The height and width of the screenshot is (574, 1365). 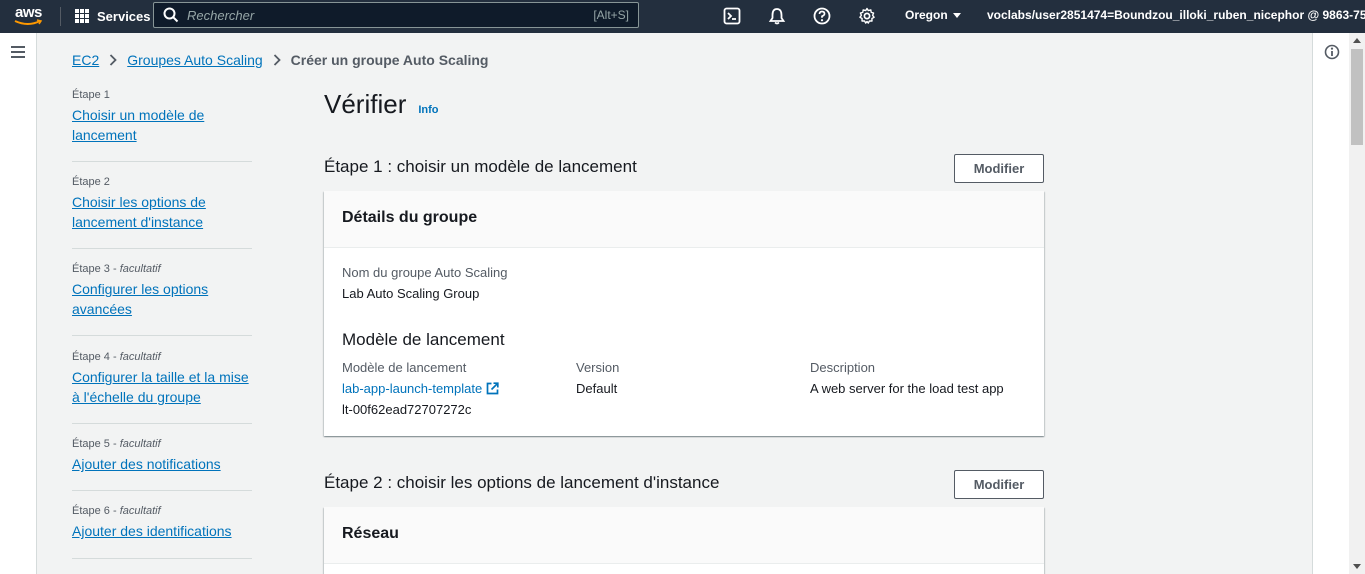 What do you see at coordinates (732, 16) in the screenshot?
I see `cloudshell-icon` at bounding box center [732, 16].